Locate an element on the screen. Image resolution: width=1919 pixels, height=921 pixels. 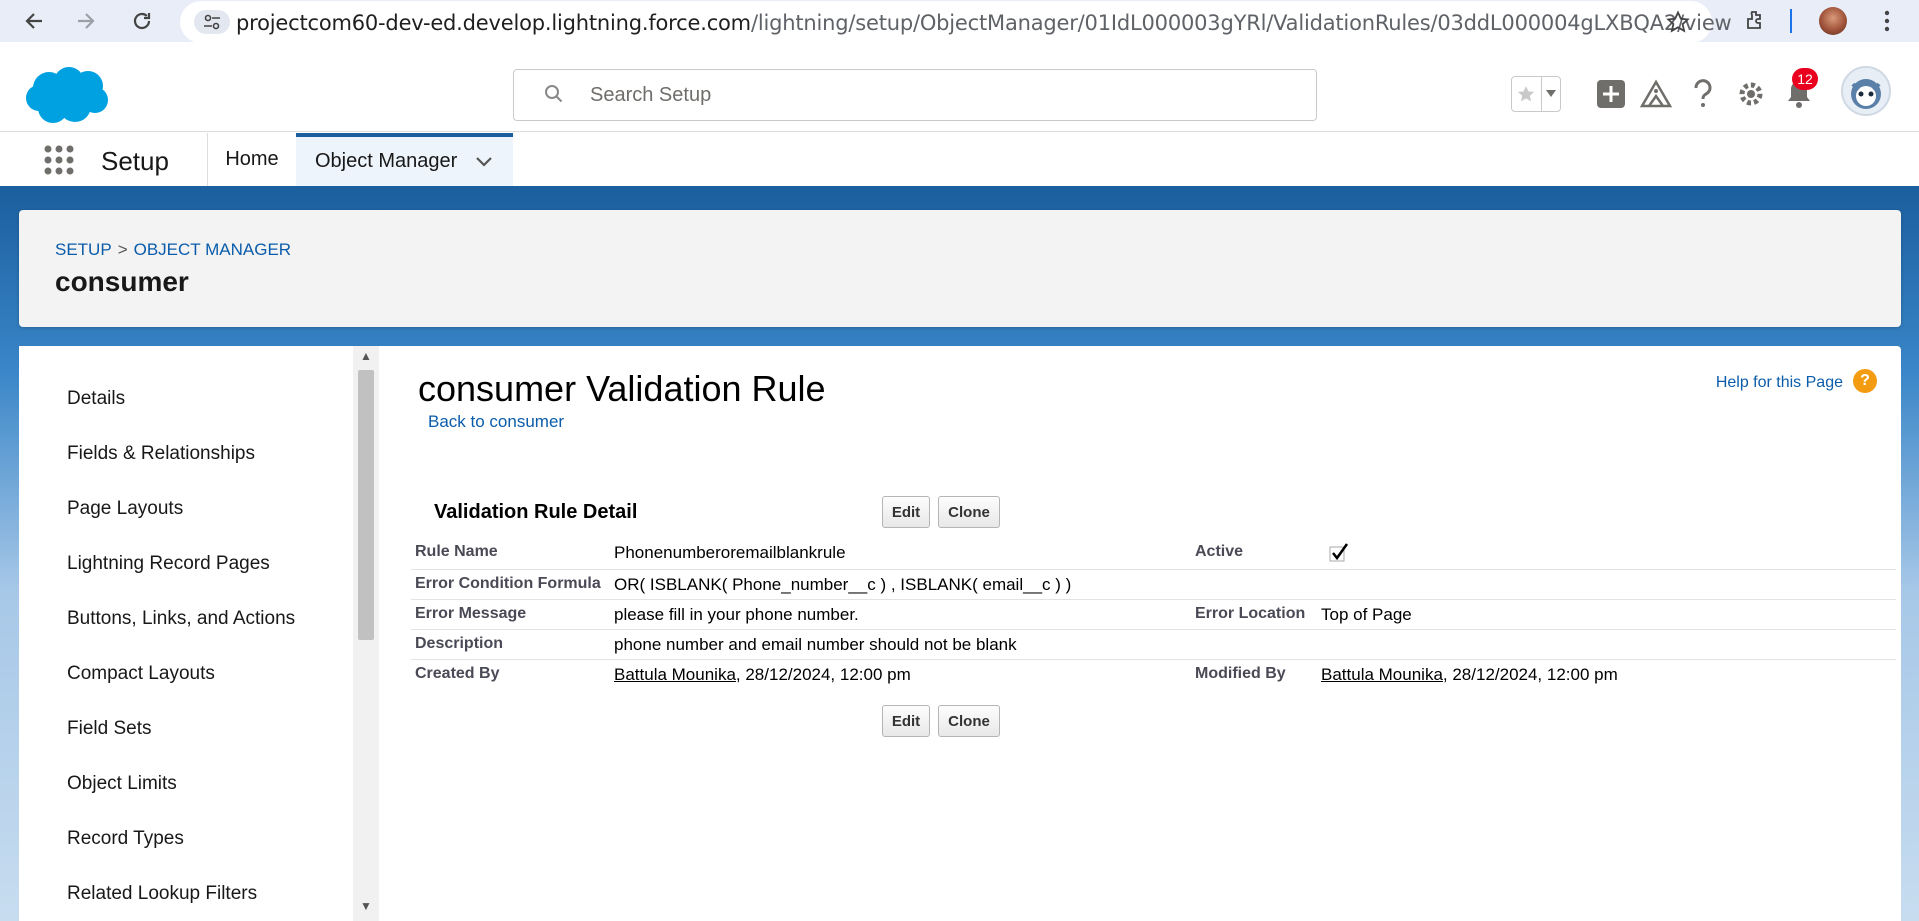
search-setup-box is located at coordinates (915, 95).